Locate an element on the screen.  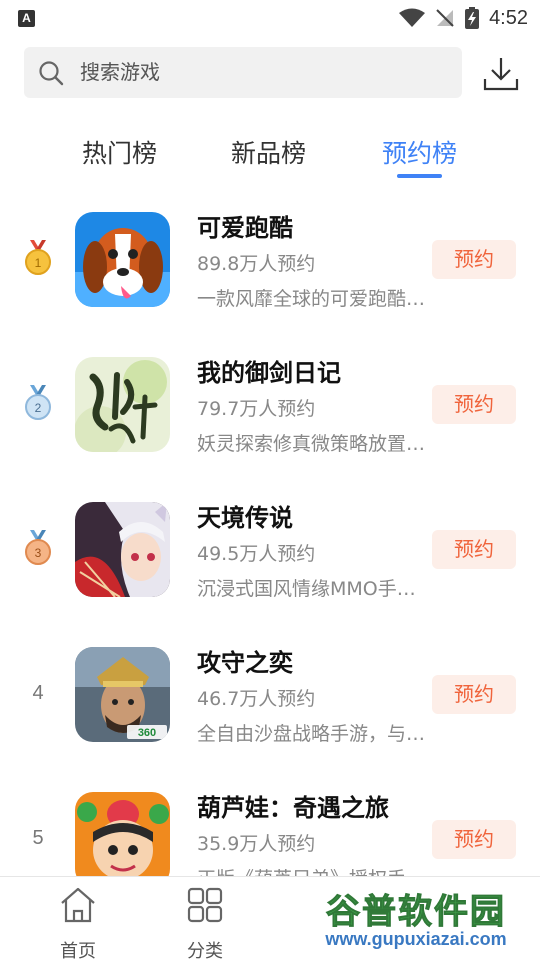
ranking-tabs: 热门榜 新品榜 预约榜 is located at coordinates (270, 157).